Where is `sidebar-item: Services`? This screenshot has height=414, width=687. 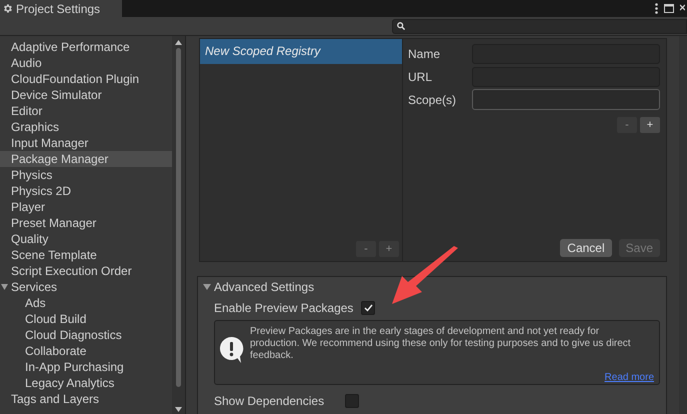 sidebar-item: Services is located at coordinates (86, 287).